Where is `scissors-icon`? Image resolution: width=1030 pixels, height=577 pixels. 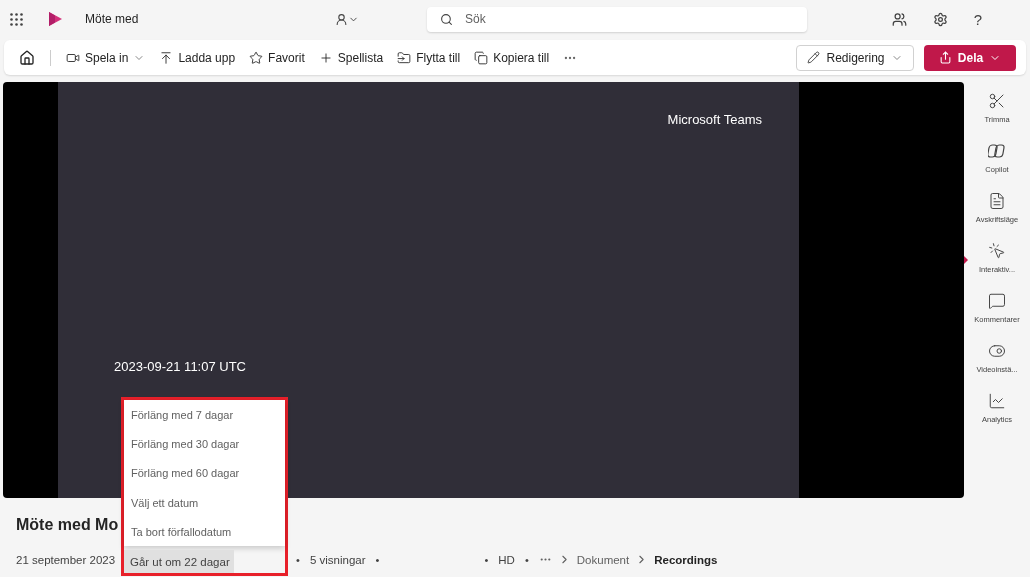 scissors-icon is located at coordinates (997, 101).